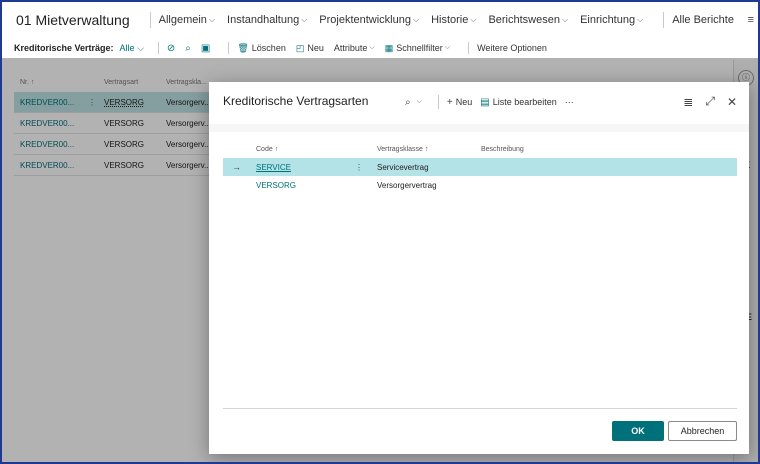 The width and height of the screenshot is (760, 464). Describe the element at coordinates (389, 47) in the screenshot. I see `filter-icon: ▦` at that location.